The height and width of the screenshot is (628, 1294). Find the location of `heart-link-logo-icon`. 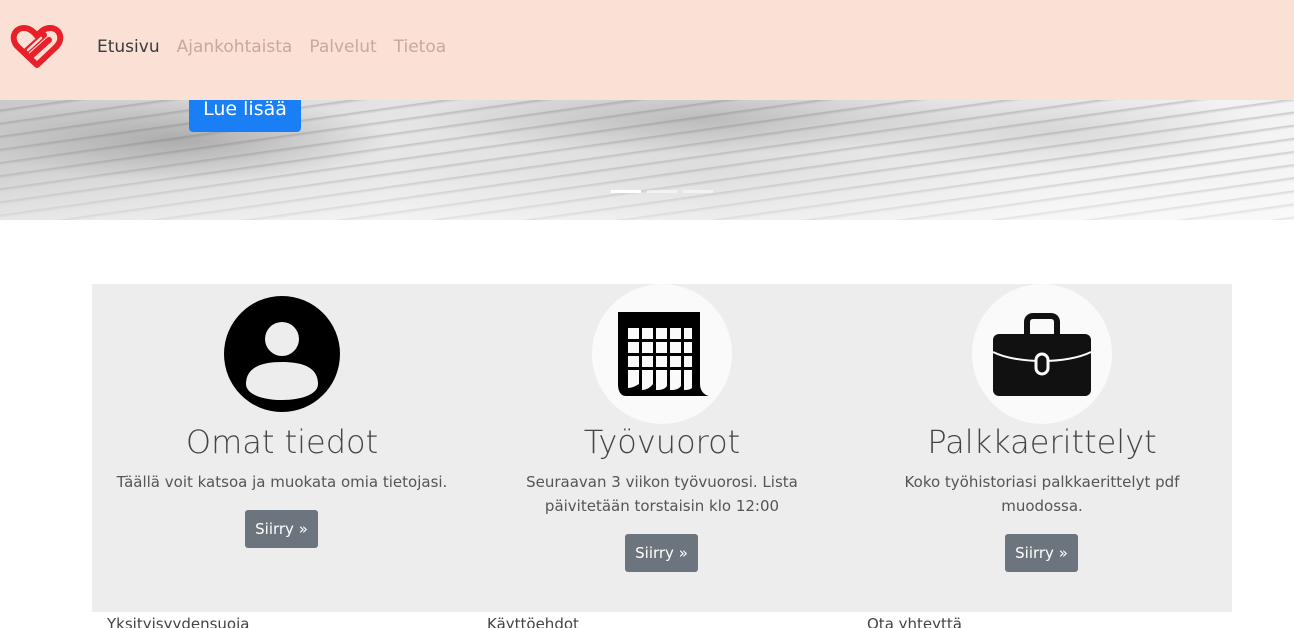

heart-link-logo-icon is located at coordinates (37, 47).